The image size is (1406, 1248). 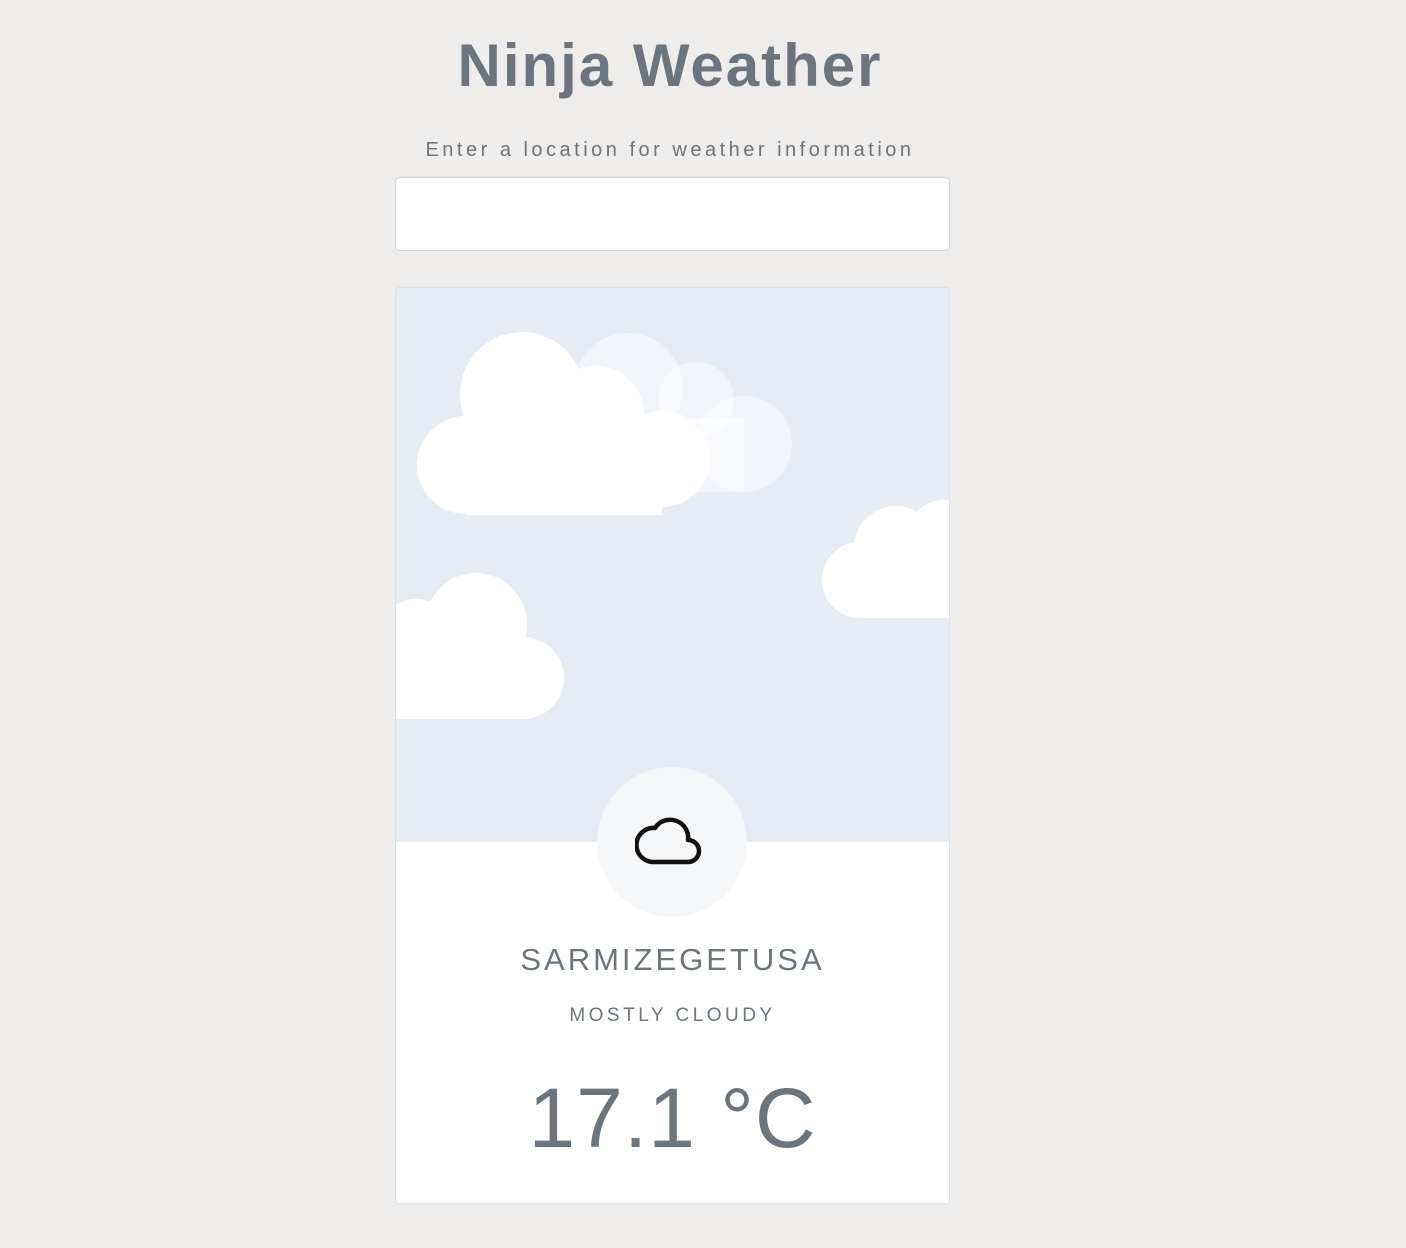 I want to click on location-input, so click(x=672, y=214).